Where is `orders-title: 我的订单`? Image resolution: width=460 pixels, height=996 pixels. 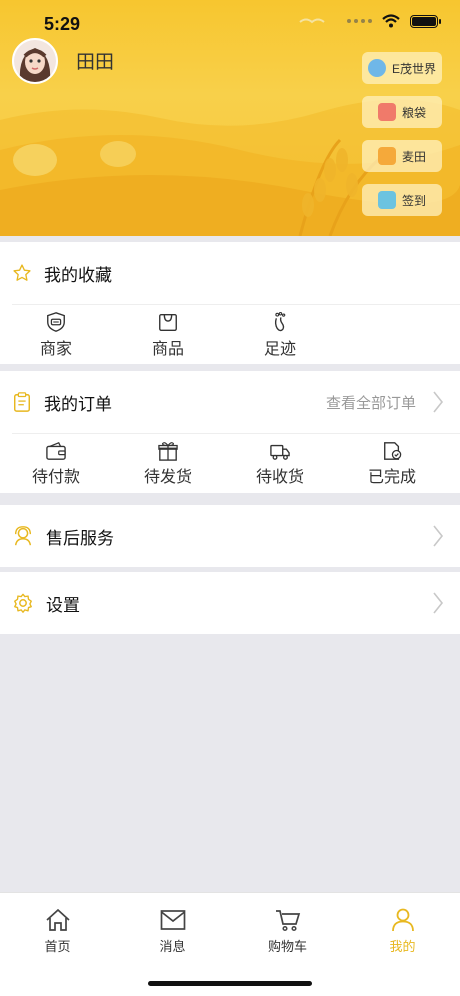
orders-title: 我的订单 is located at coordinates (78, 404).